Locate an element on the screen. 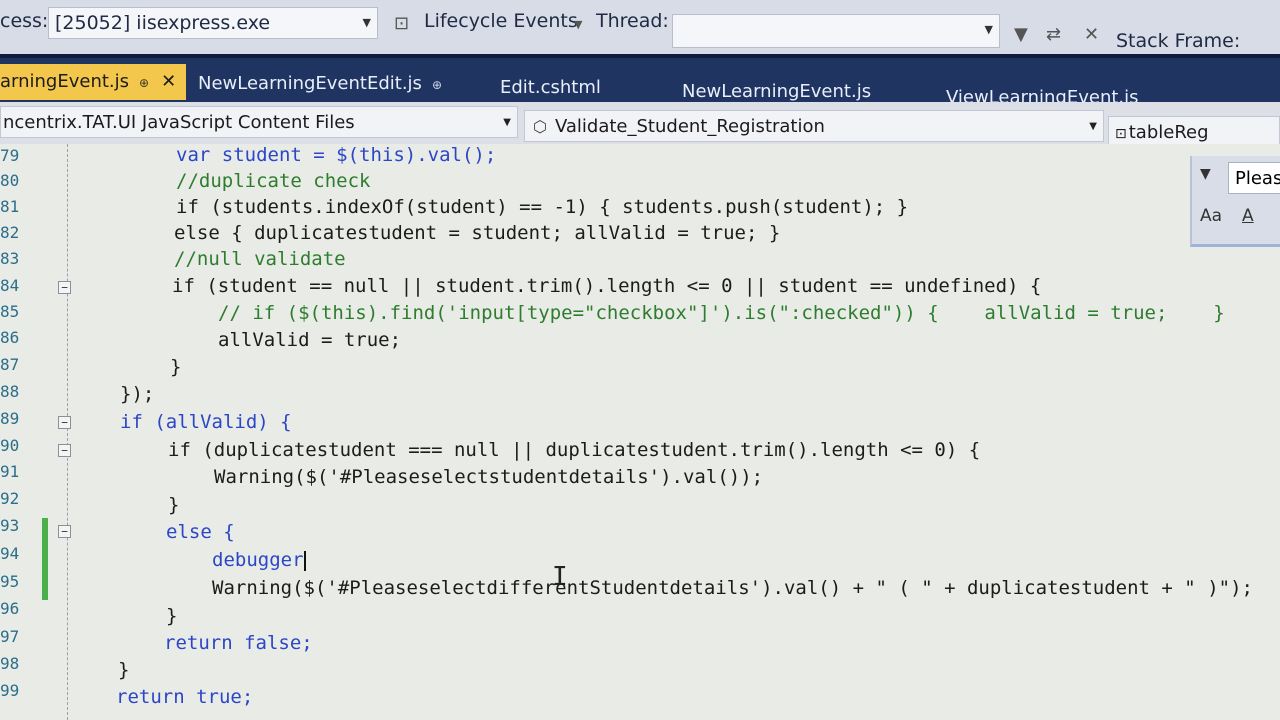 This screenshot has width=1280, height=720. filter-toggle-icon: ⇄ is located at coordinates (1053, 34).